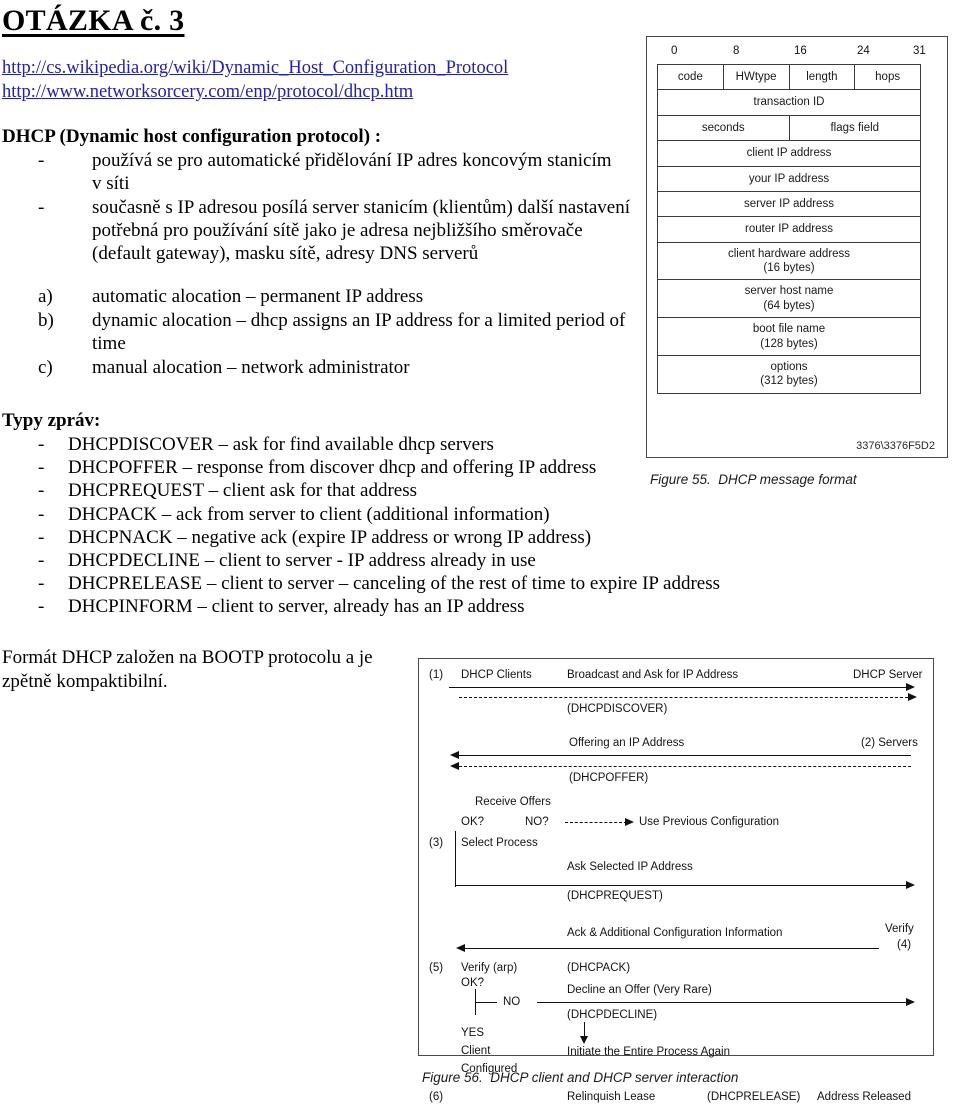 This screenshot has height=1108, width=960. I want to click on packet-field-seconds: seconds, so click(724, 128).